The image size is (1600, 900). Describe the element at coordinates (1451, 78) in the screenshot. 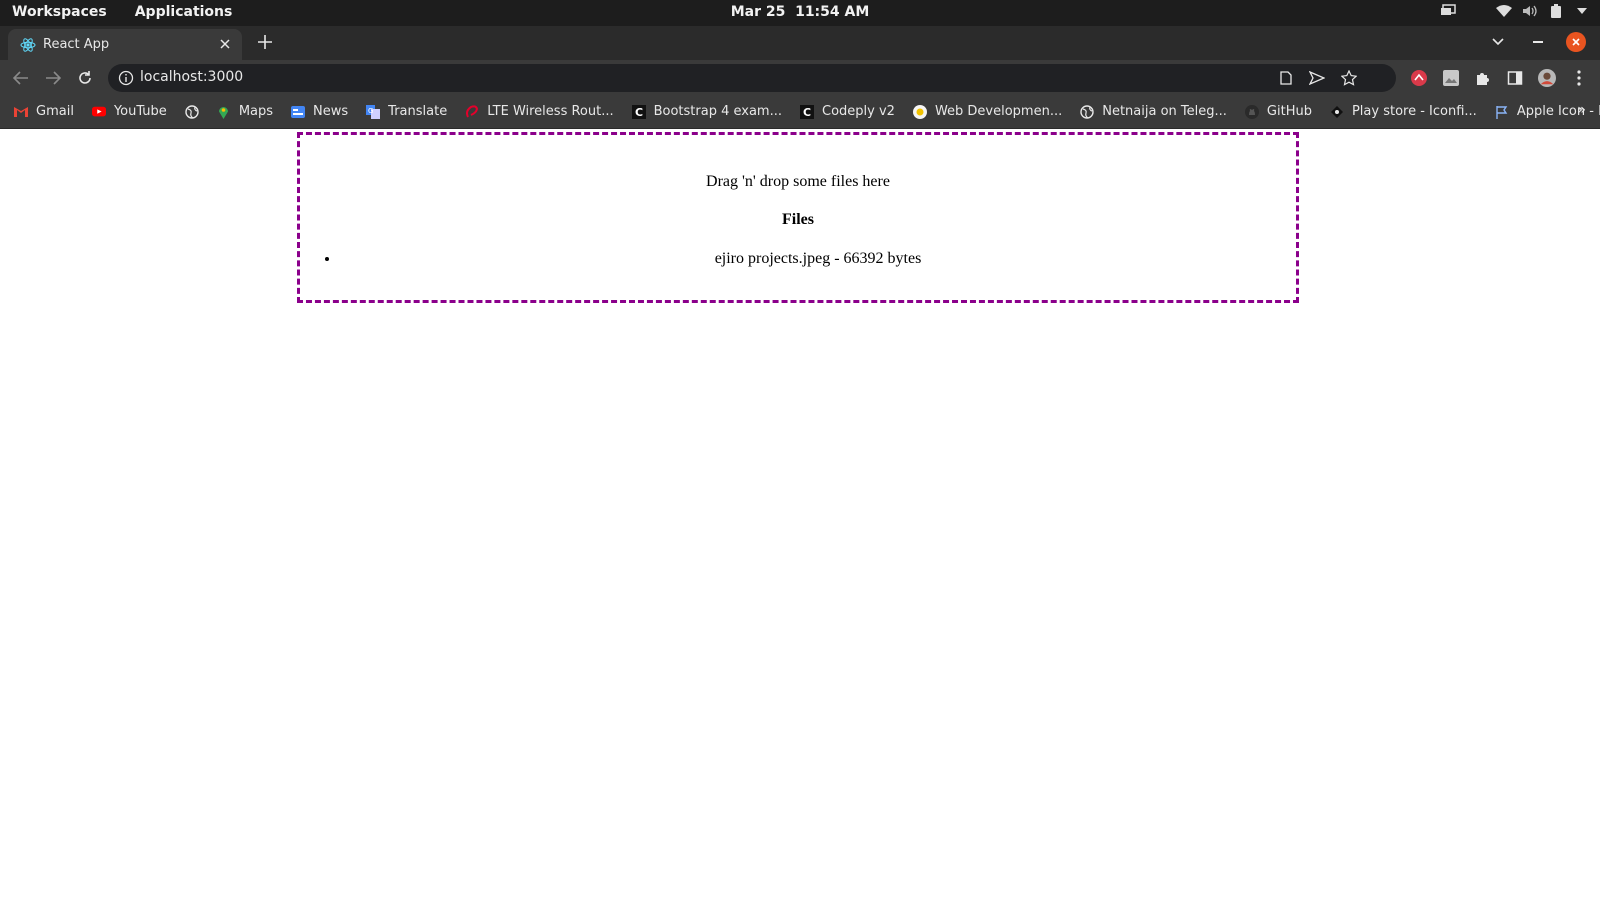

I see `extension-picture-icon` at that location.